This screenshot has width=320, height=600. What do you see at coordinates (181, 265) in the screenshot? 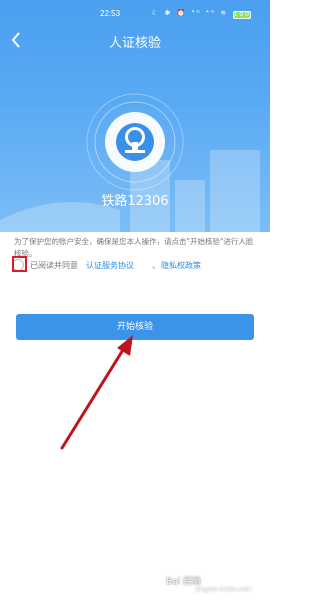
I see `privacy-policy-link: 隐私权政策` at bounding box center [181, 265].